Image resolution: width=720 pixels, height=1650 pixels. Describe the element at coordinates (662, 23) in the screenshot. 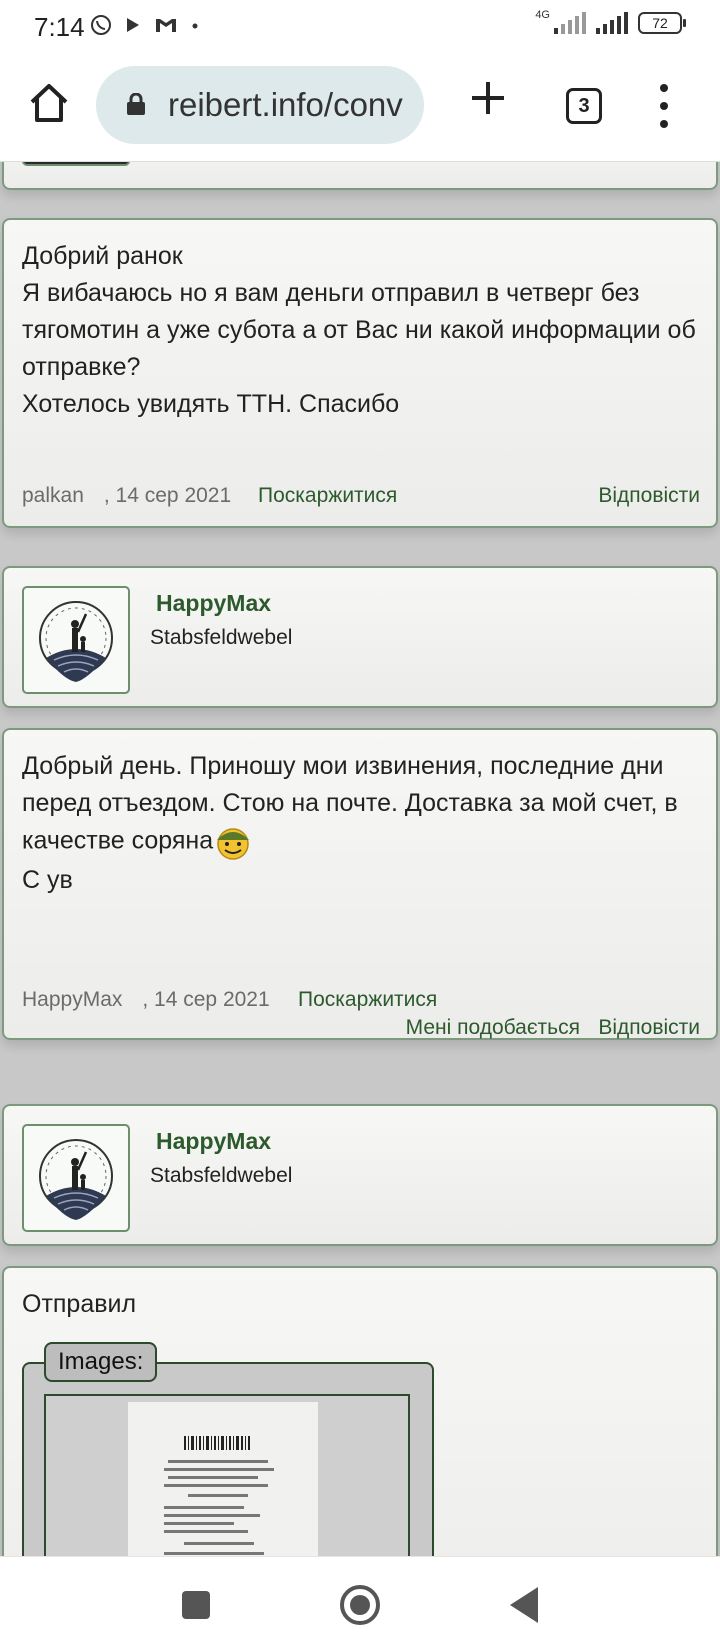

I see `battery-icon: 72` at that location.